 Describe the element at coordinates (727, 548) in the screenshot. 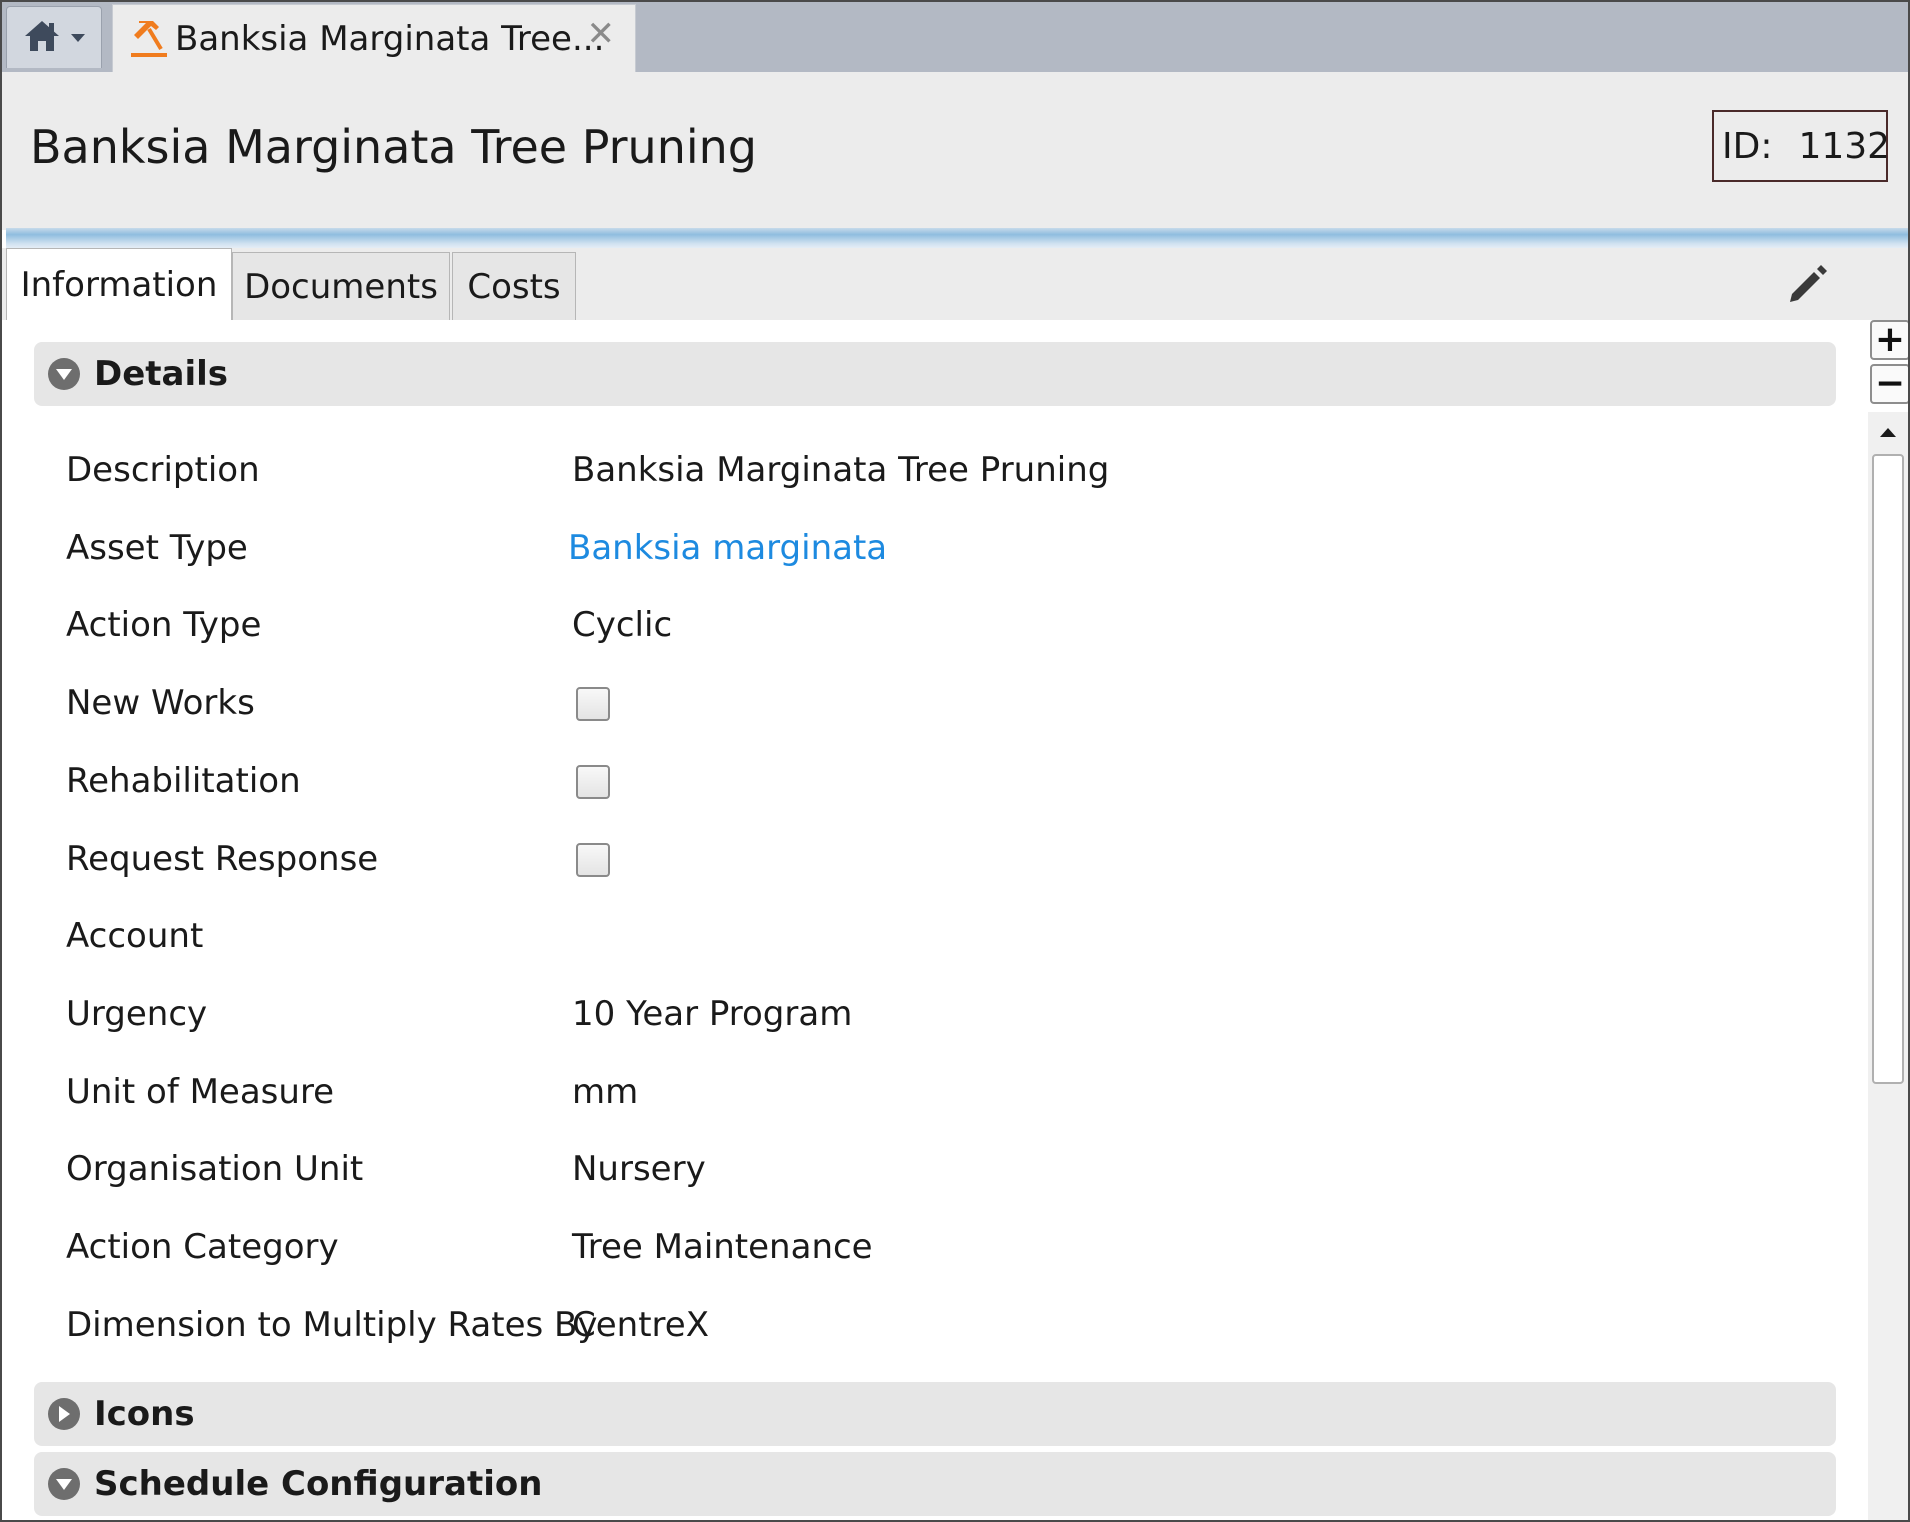

I see `asset-type-link: Banksia marginata` at that location.